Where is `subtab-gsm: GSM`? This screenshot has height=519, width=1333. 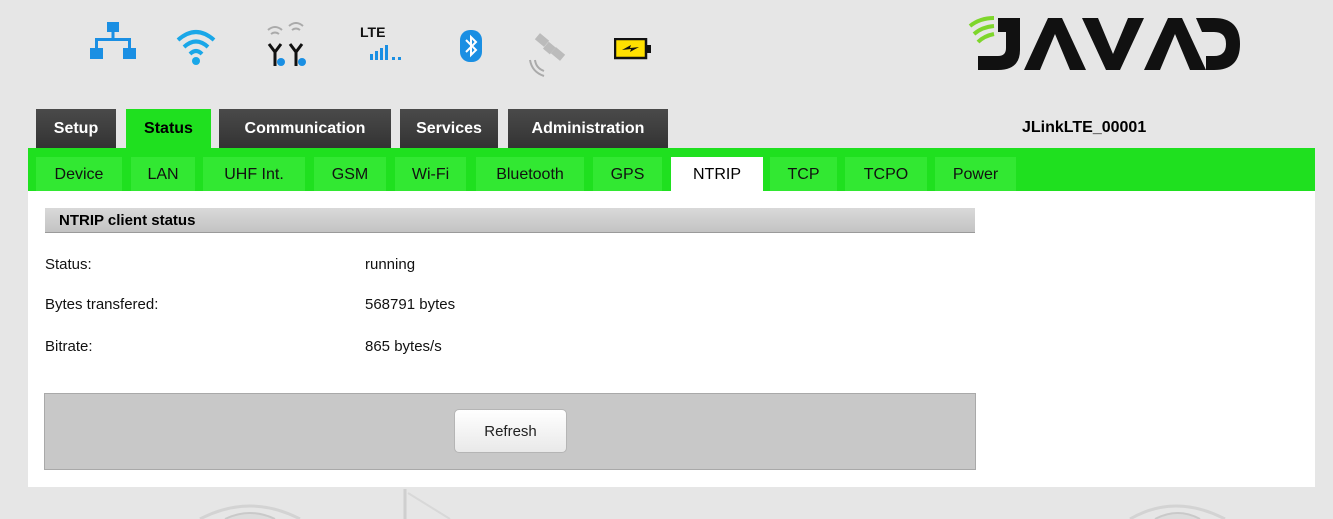
subtab-gsm: GSM is located at coordinates (350, 174).